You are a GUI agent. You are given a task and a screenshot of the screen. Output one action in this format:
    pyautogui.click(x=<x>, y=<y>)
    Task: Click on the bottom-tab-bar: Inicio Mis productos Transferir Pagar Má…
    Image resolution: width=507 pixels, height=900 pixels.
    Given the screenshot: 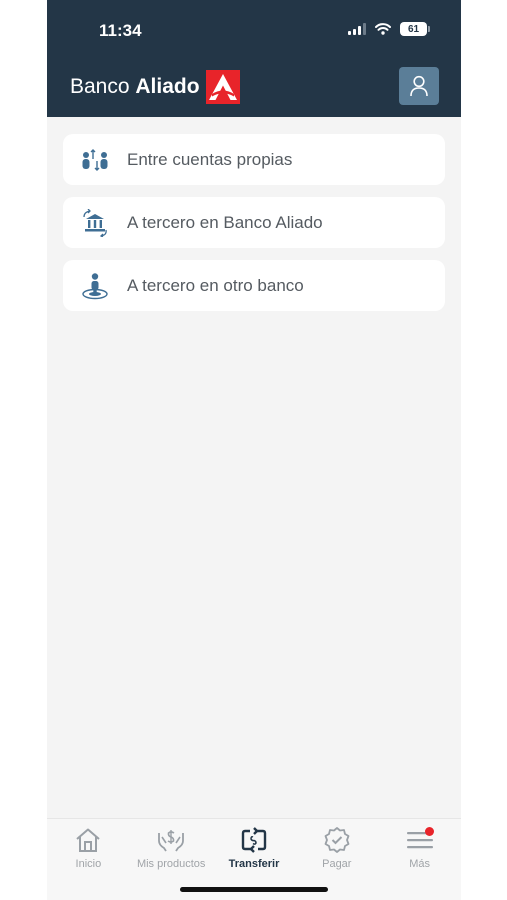 What is the action you would take?
    pyautogui.click(x=254, y=859)
    